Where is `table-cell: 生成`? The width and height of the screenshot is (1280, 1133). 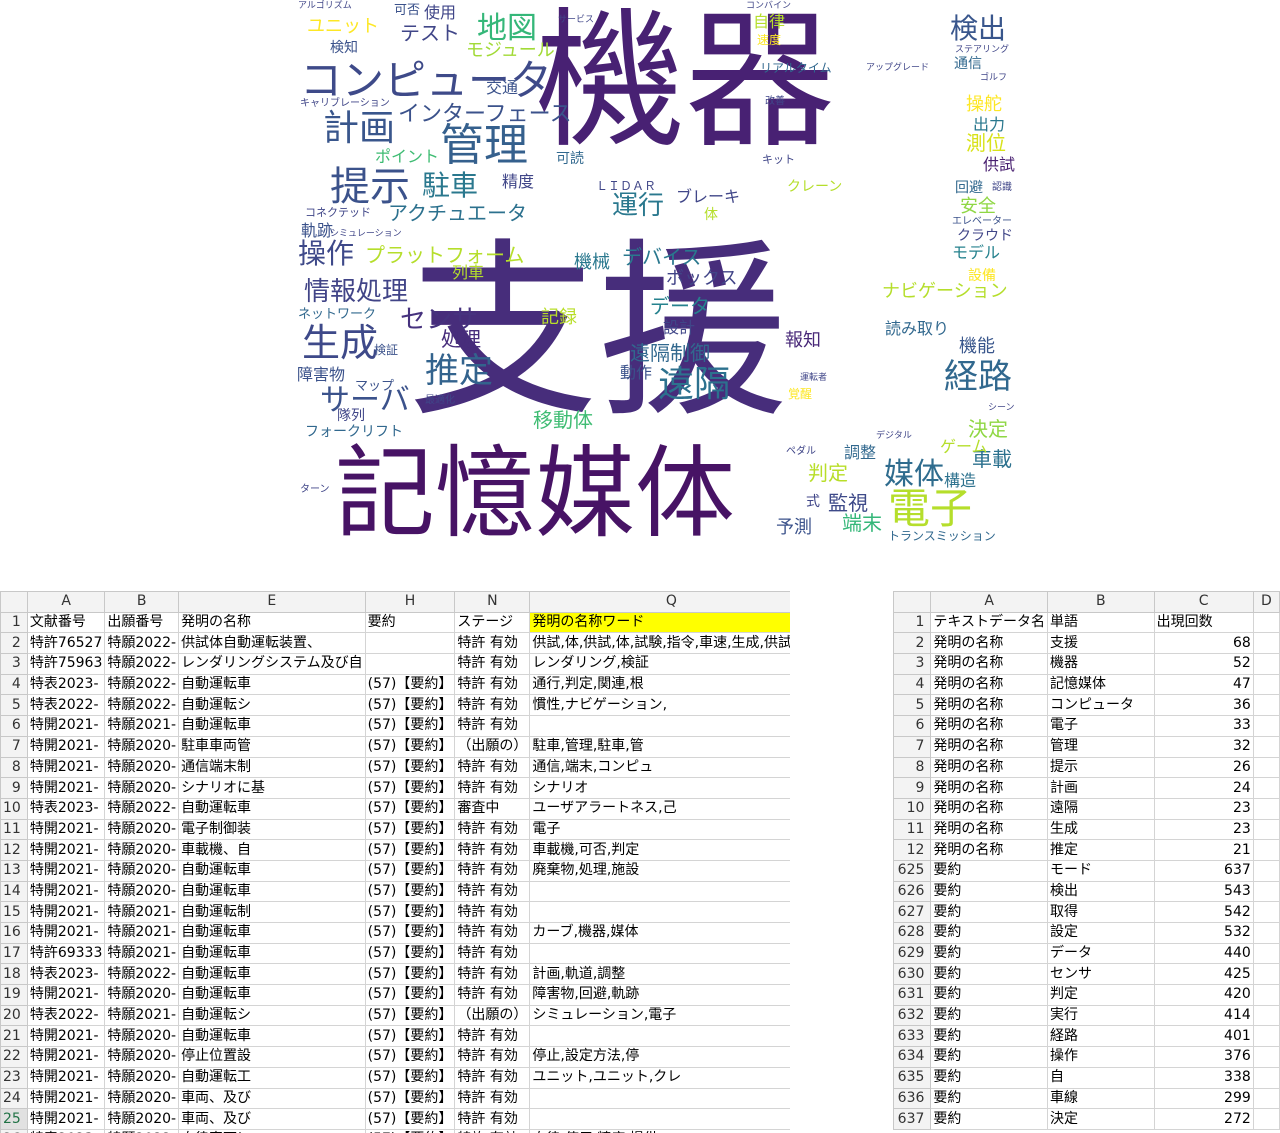
table-cell: 生成 is located at coordinates (1100, 829).